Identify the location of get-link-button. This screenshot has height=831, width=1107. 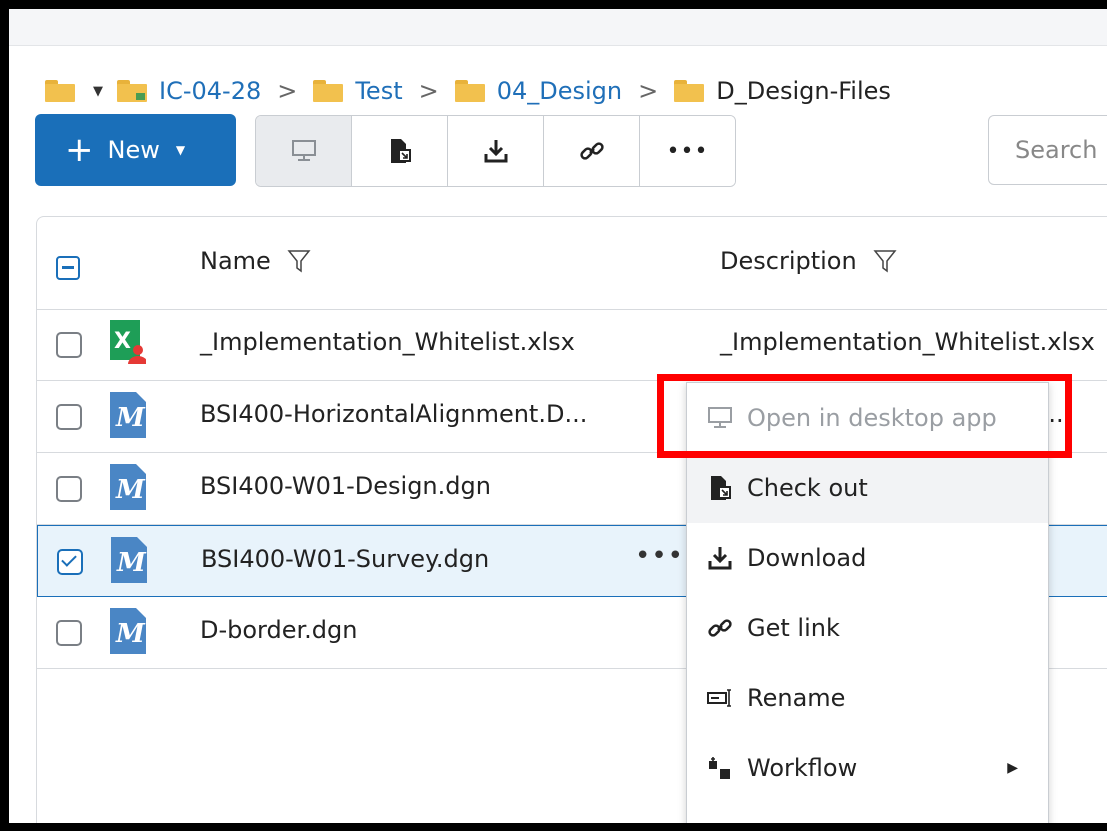
(591, 151).